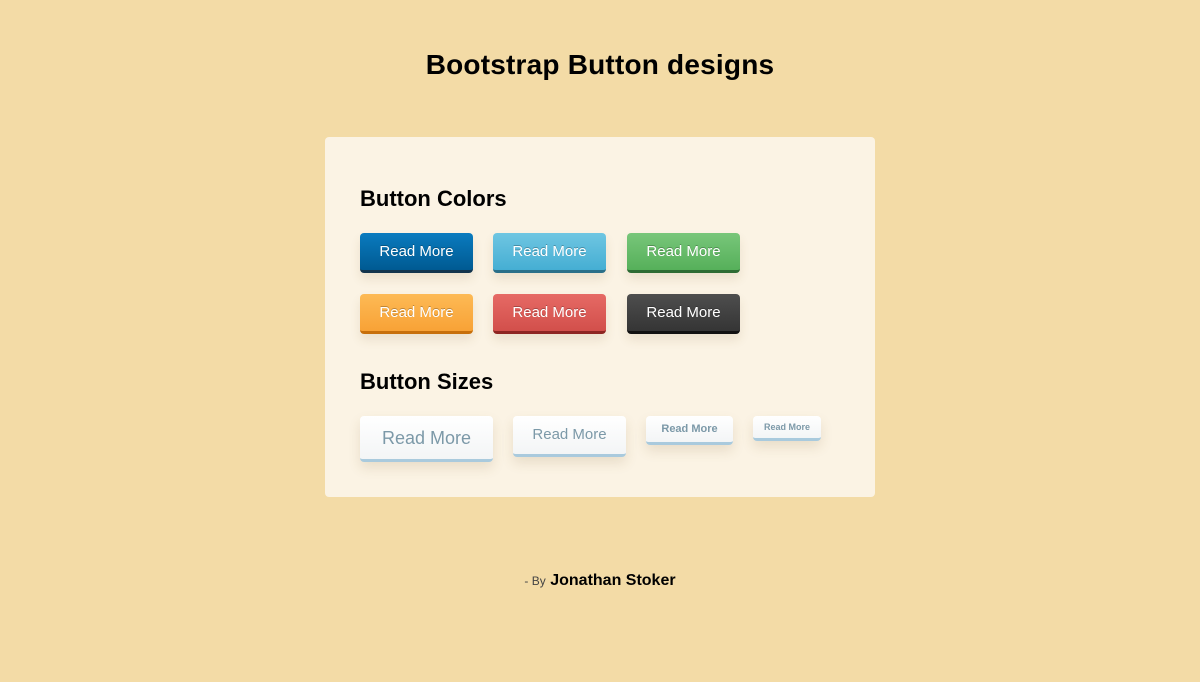  I want to click on success-read-more-button: Read More, so click(683, 253).